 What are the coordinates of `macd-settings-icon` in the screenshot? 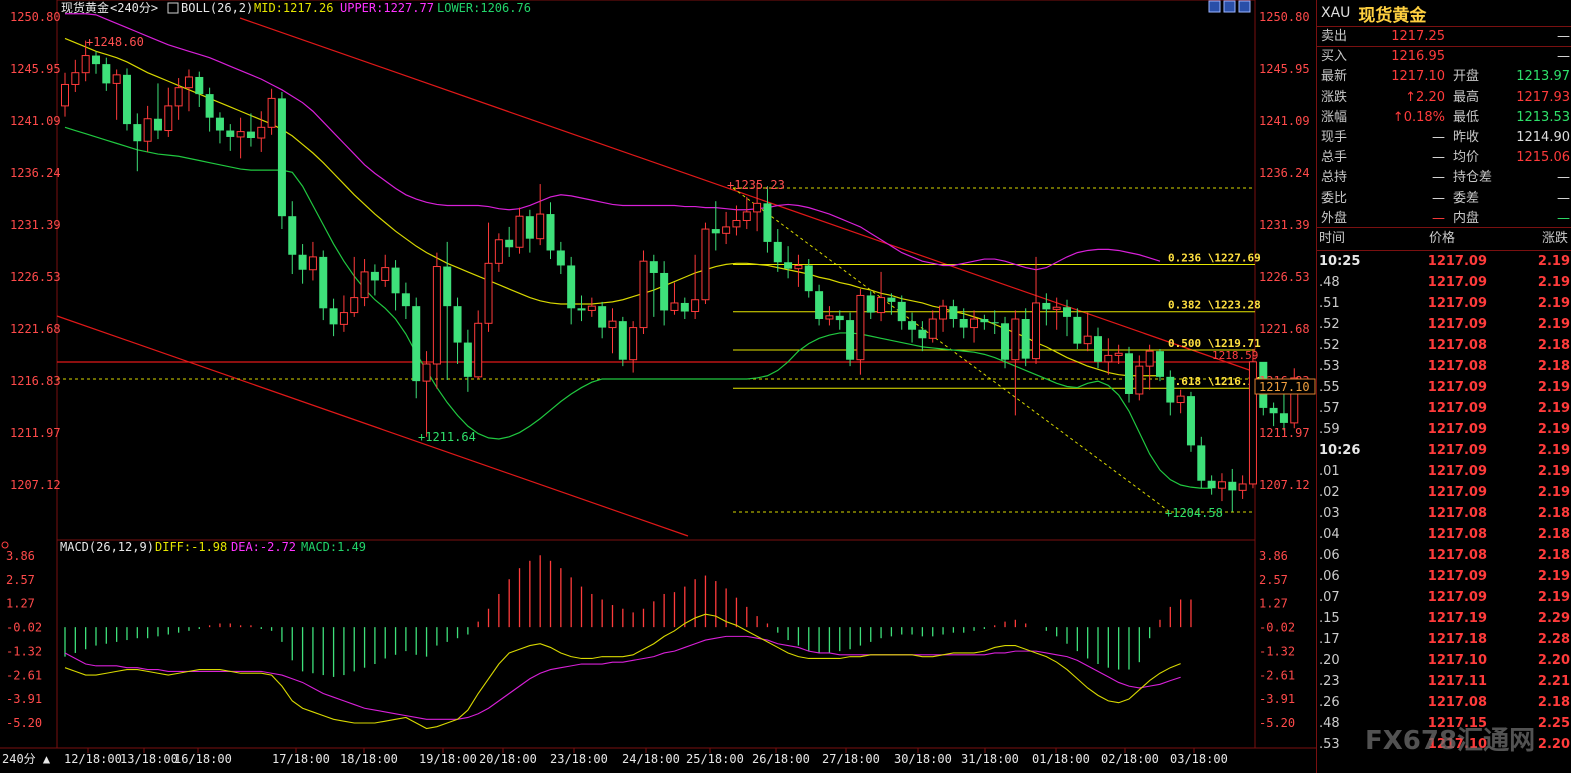 It's located at (5, 545).